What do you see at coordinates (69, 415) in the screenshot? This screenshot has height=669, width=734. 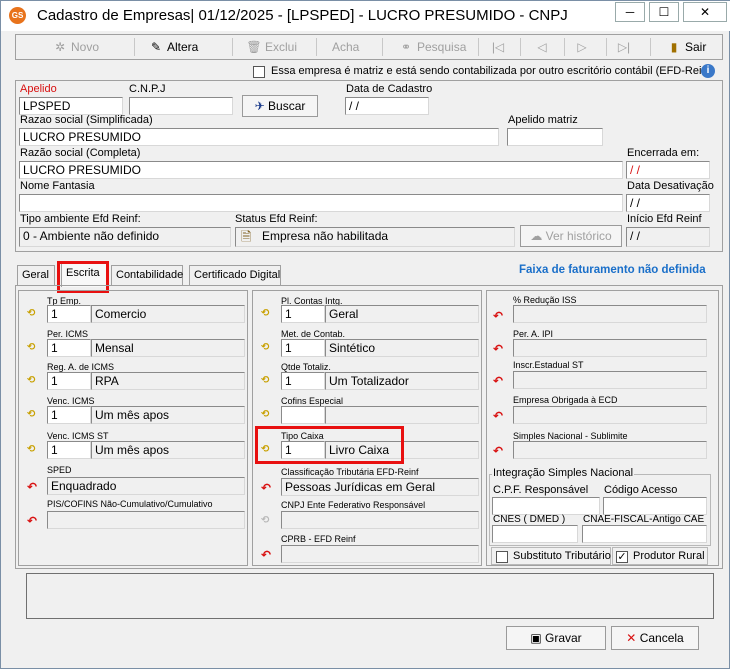 I see `venc-icms-code: 1` at bounding box center [69, 415].